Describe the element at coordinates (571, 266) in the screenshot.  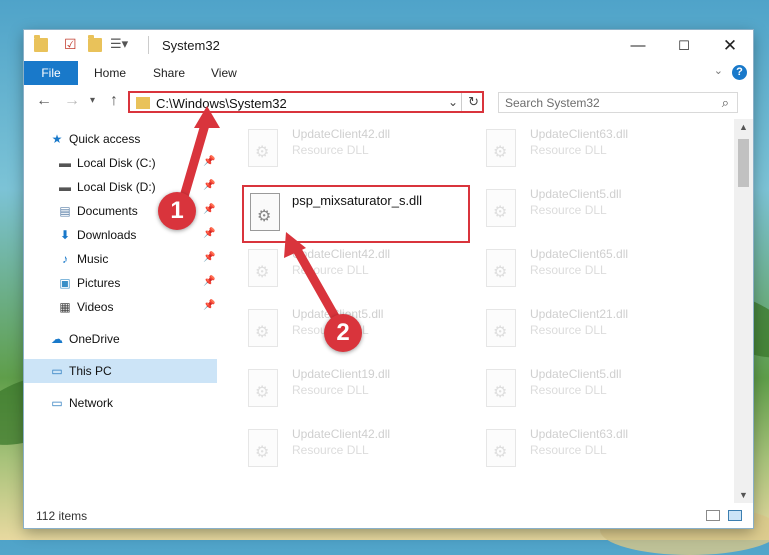
I see `file-item: UpdateClient65.dll Resource DLL` at that location.